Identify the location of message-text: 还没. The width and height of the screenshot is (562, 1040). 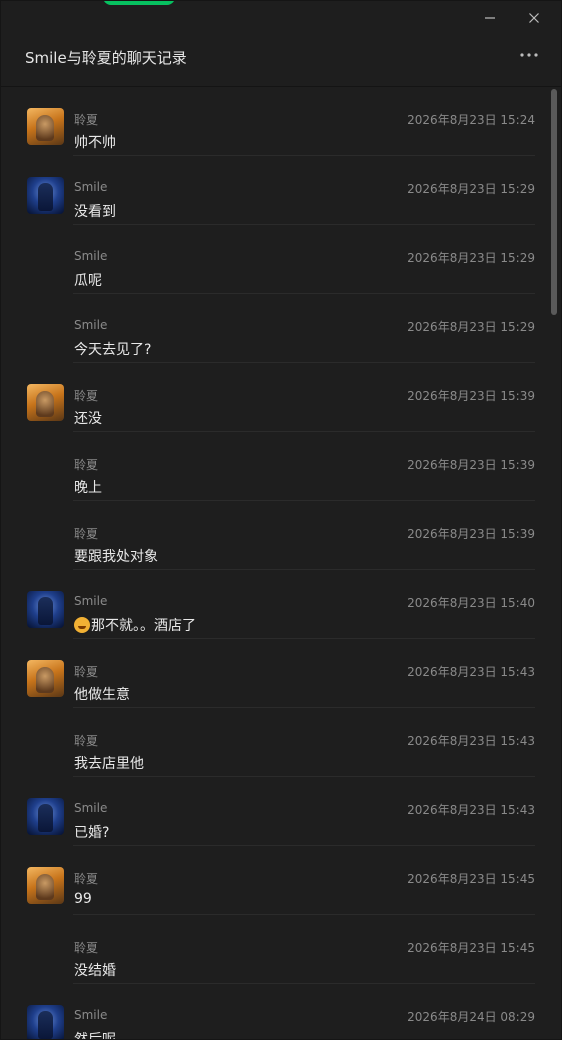
(88, 418).